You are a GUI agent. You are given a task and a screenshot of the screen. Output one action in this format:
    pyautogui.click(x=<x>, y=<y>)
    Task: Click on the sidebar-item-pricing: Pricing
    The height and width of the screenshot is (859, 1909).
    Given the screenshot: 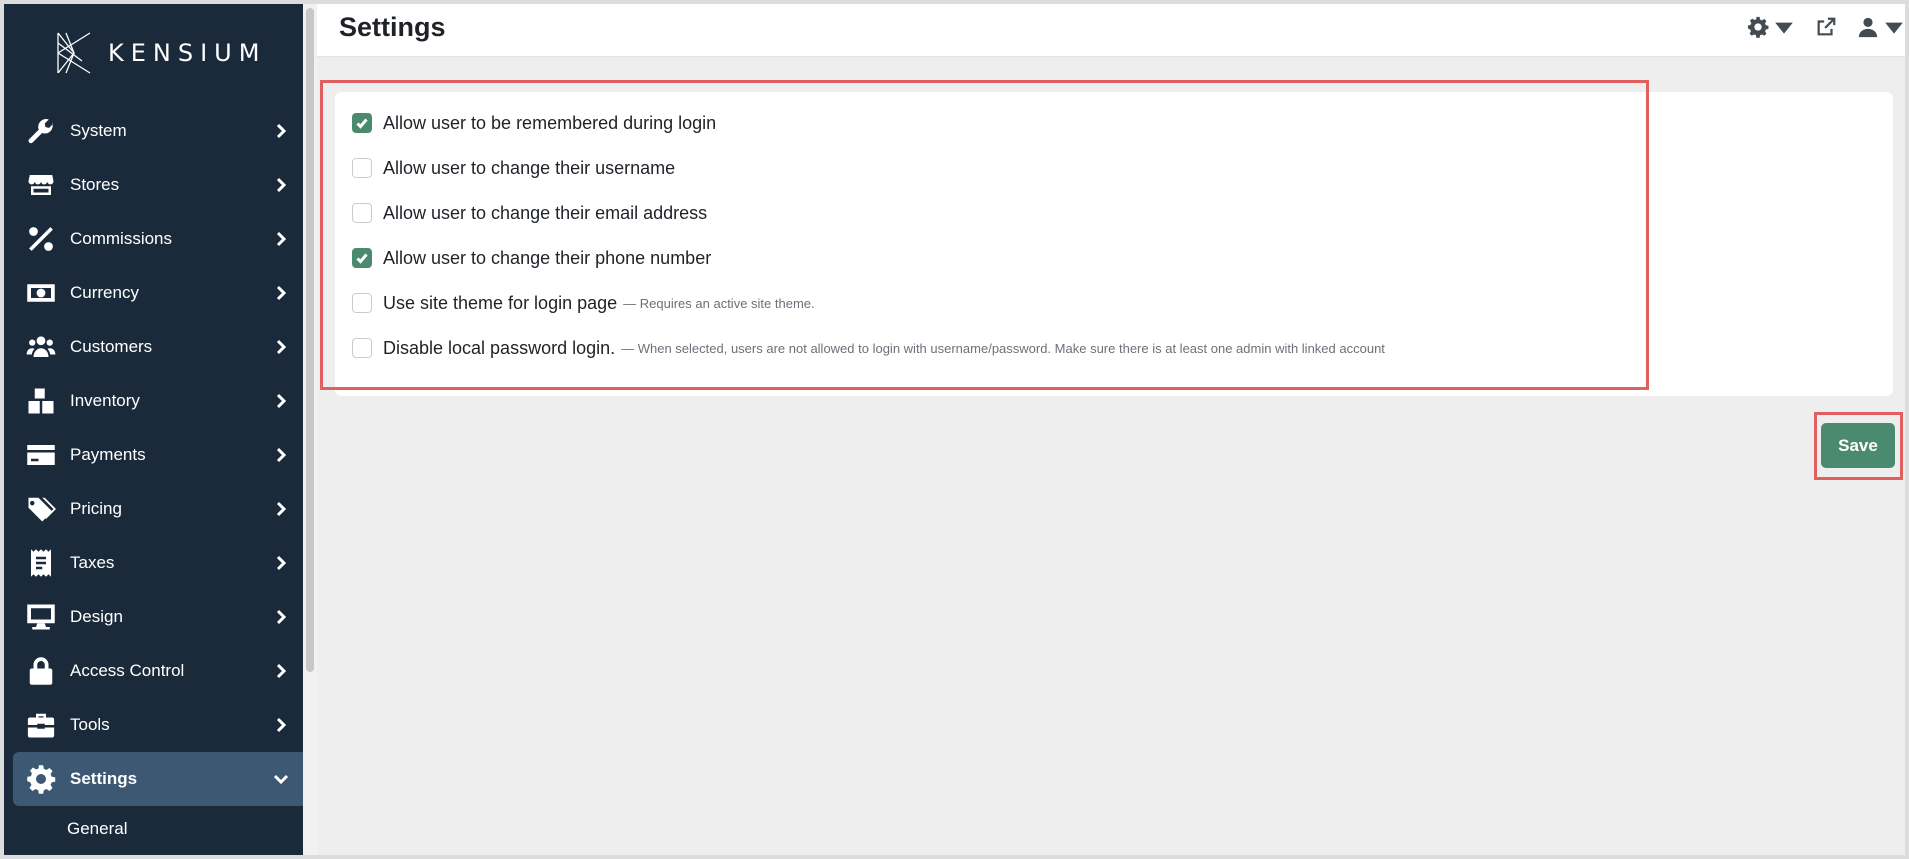 What is the action you would take?
    pyautogui.click(x=153, y=509)
    